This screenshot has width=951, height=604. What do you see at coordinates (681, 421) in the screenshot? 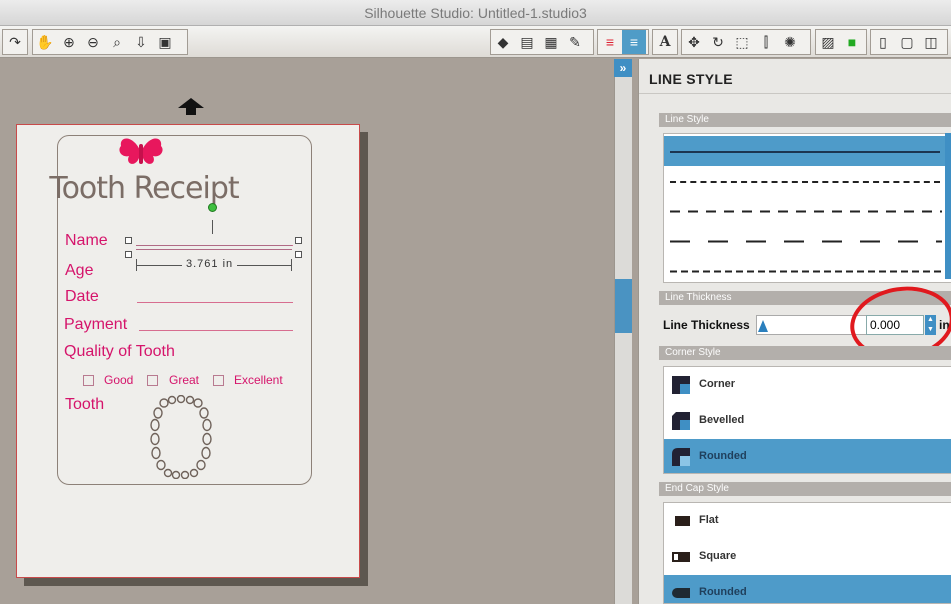
I see `corner-bevel-icon` at bounding box center [681, 421].